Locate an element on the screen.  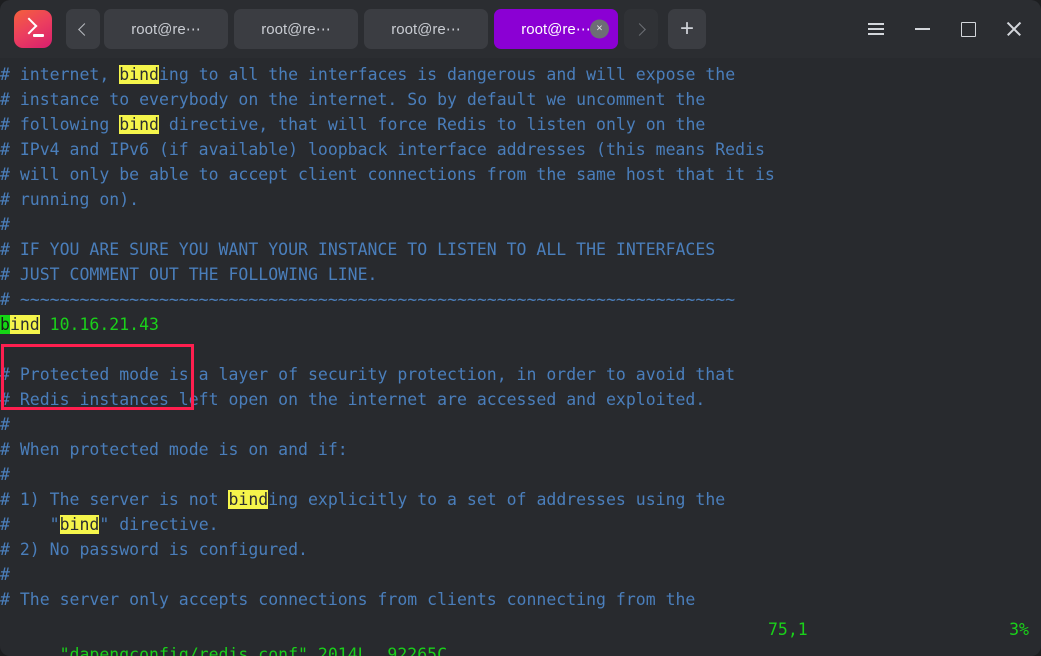
menu-button is located at coordinates (876, 29).